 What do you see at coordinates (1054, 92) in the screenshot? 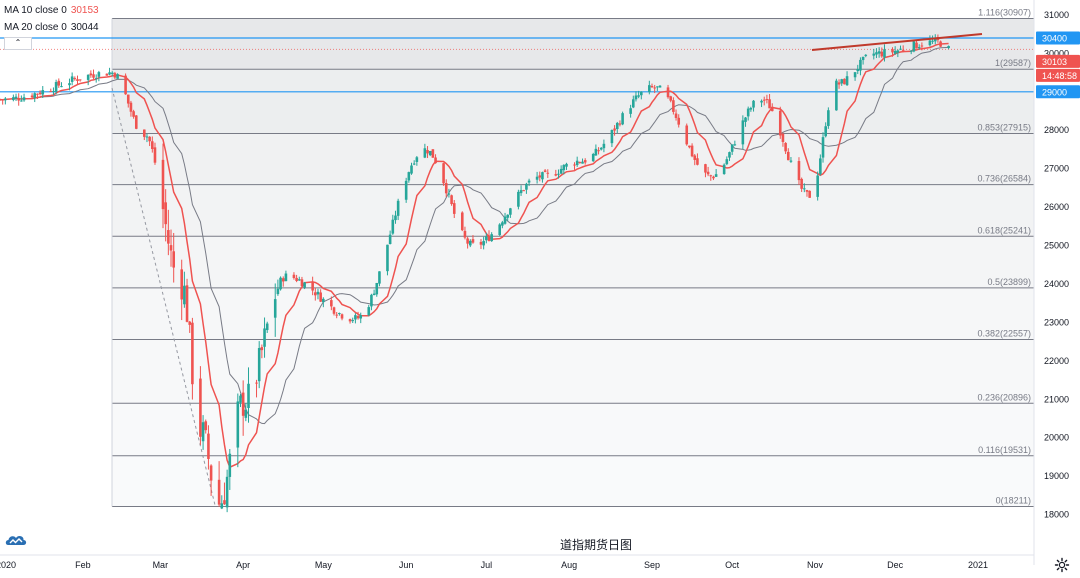
I see `support-price-label-text: 29000` at bounding box center [1054, 92].